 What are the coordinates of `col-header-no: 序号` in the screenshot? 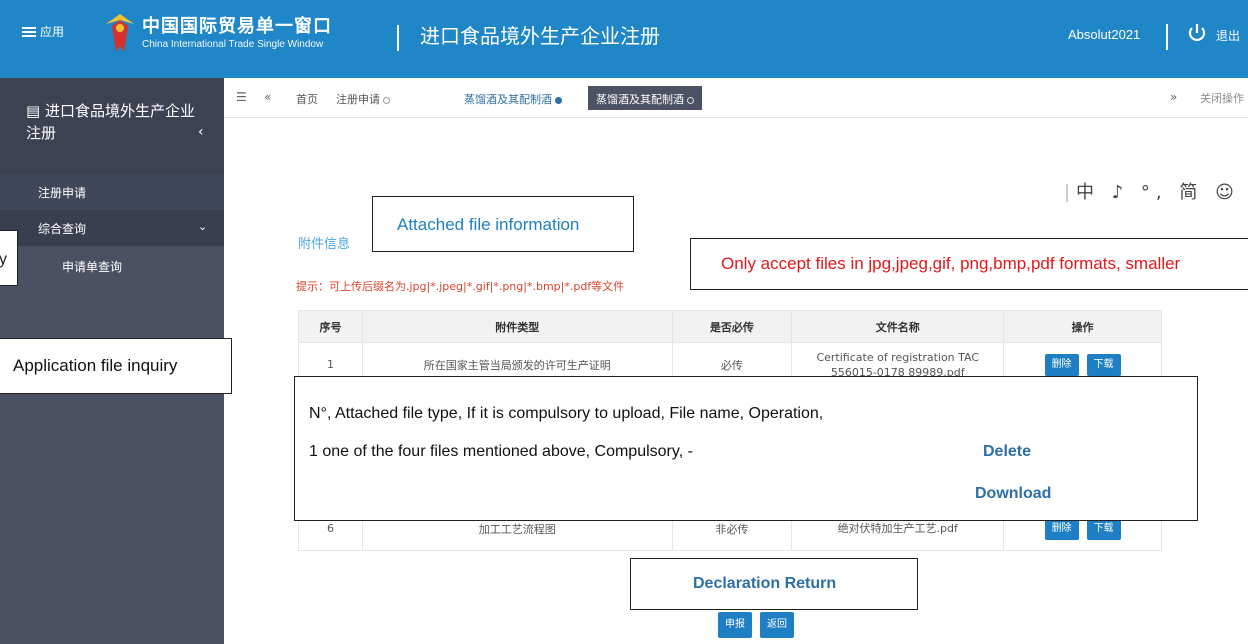 It's located at (330, 326).